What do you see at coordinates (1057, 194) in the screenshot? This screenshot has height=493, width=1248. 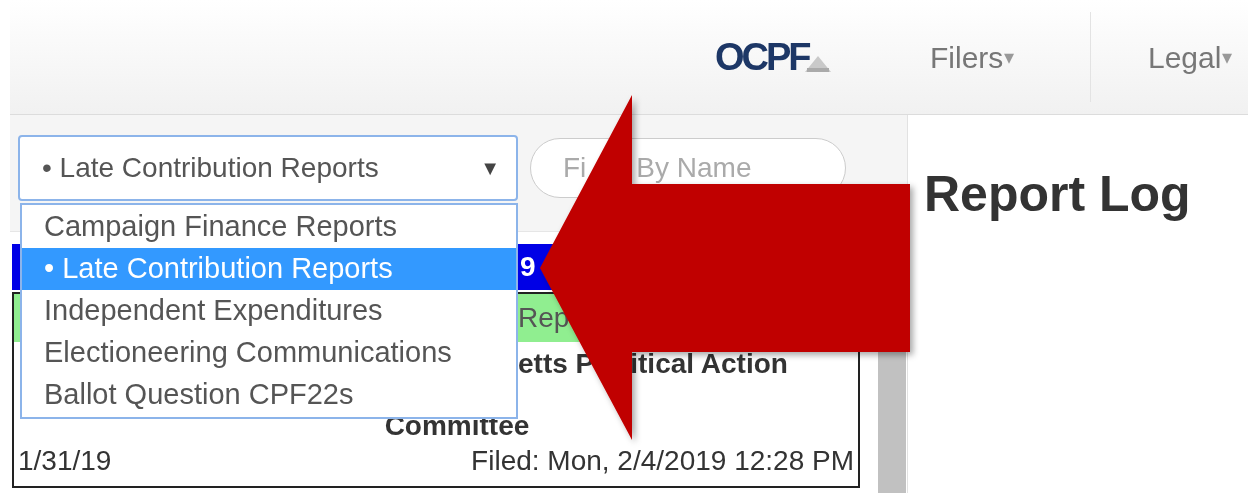 I see `page-heading: Report Log` at bounding box center [1057, 194].